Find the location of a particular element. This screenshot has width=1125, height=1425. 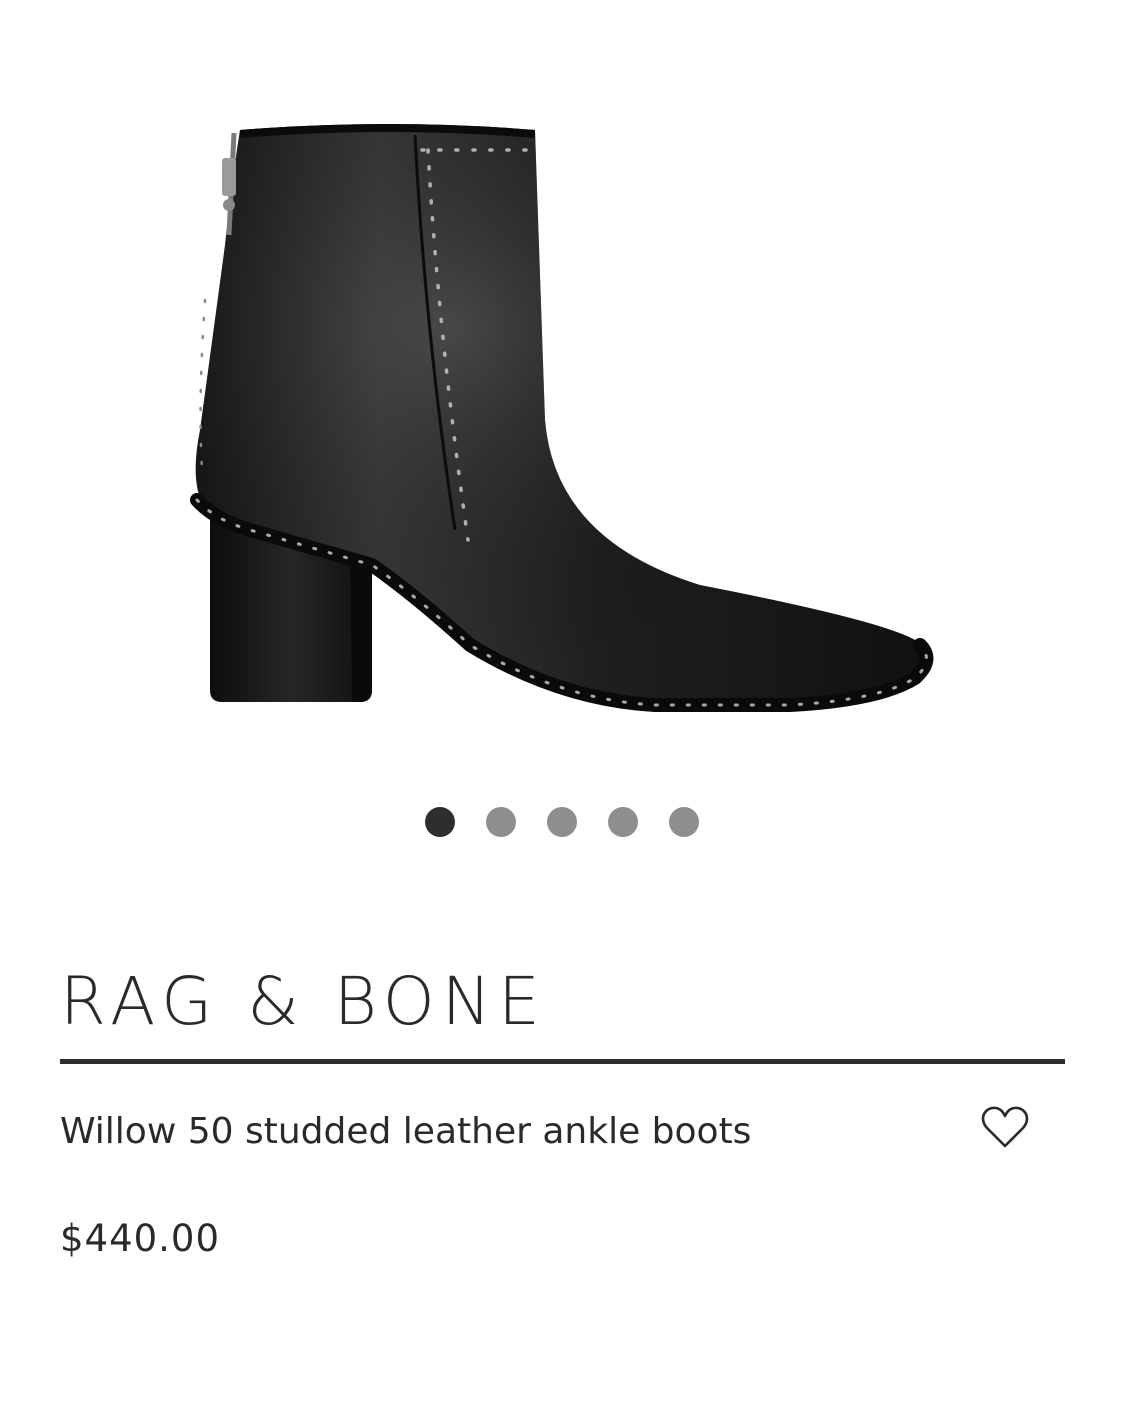

wishlist-button is located at coordinates (1005, 1128).